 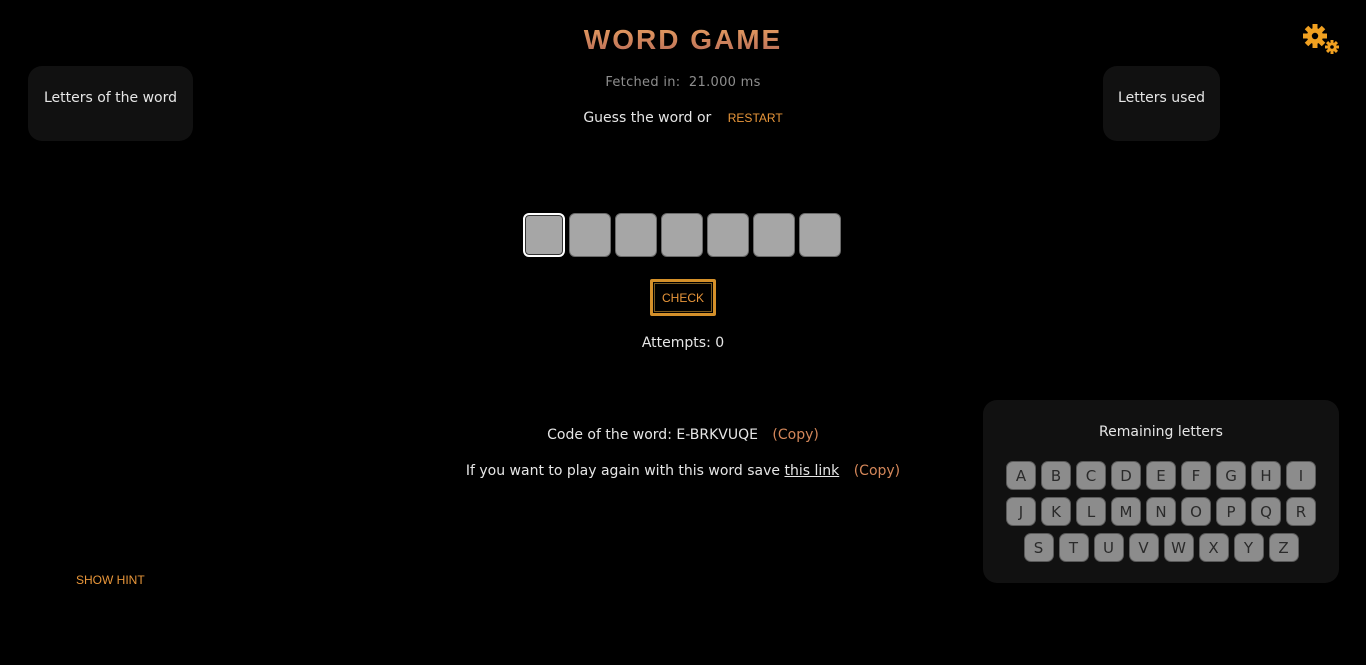 I want to click on check-label: CHECK, so click(x=682, y=297).